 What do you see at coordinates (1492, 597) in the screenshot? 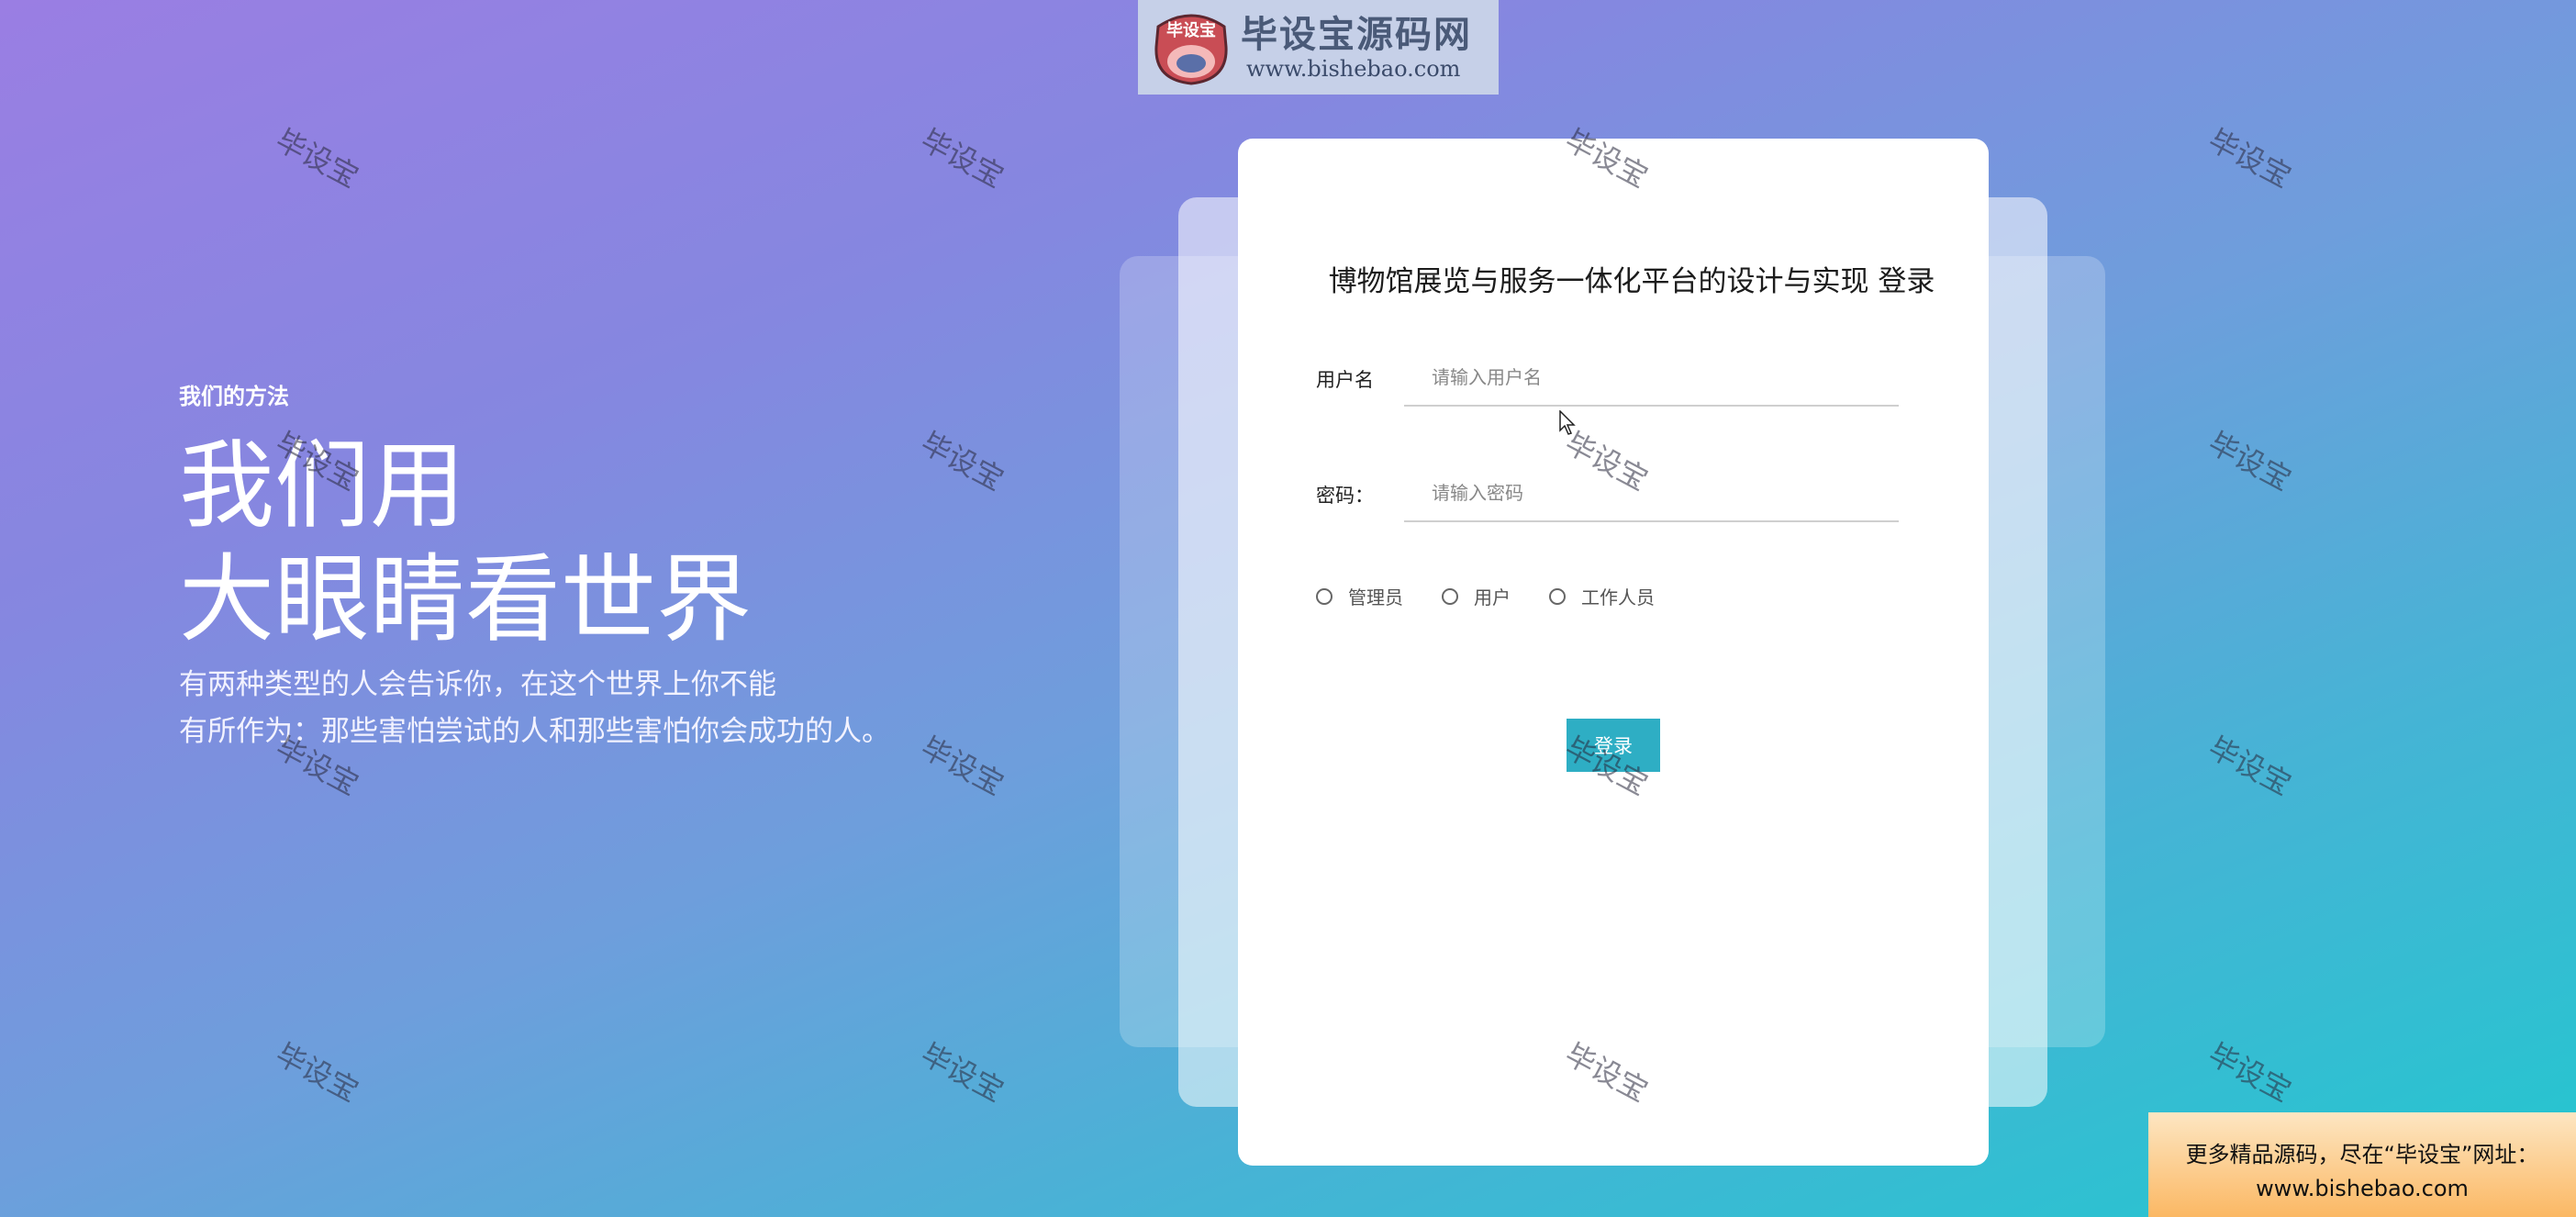
I see `role-option-label: 用户` at bounding box center [1492, 597].